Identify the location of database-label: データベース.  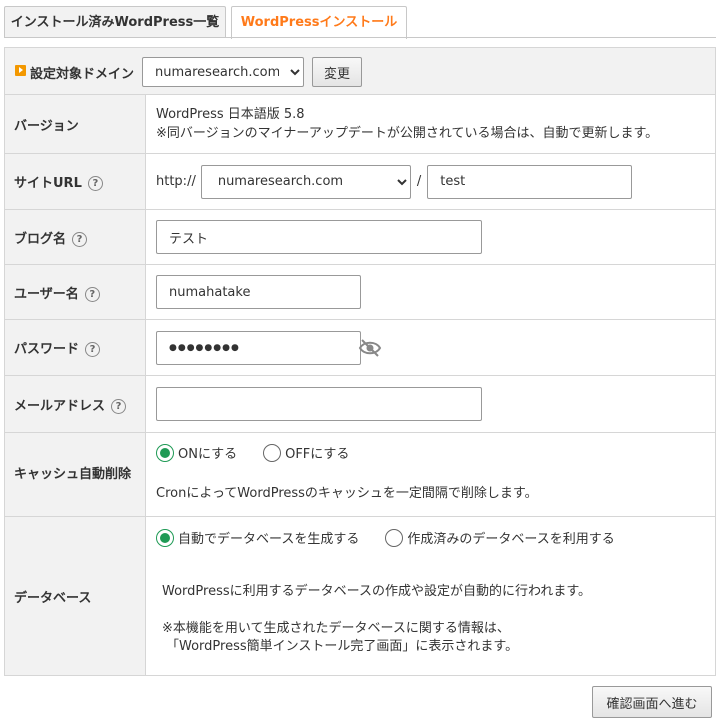
(75, 596).